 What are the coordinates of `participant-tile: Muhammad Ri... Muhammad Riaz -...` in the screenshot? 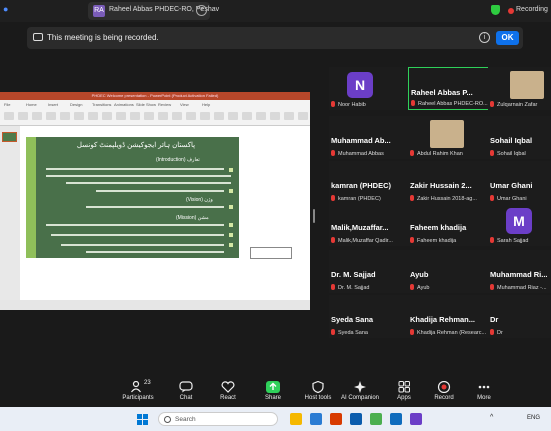 It's located at (519, 271).